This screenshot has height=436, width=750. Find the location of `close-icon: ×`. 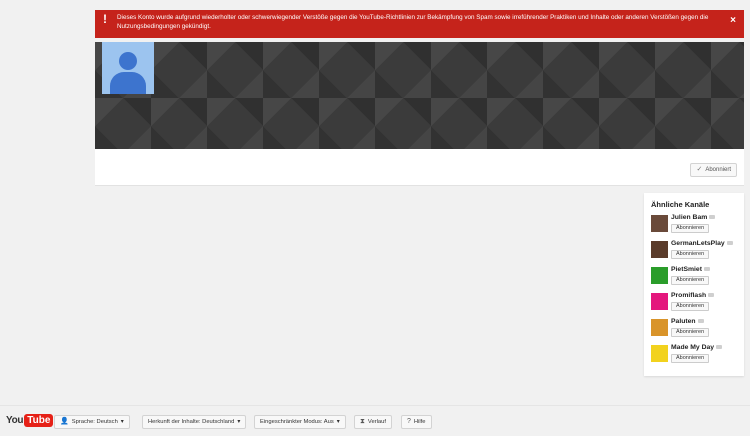

close-icon: × is located at coordinates (733, 21).